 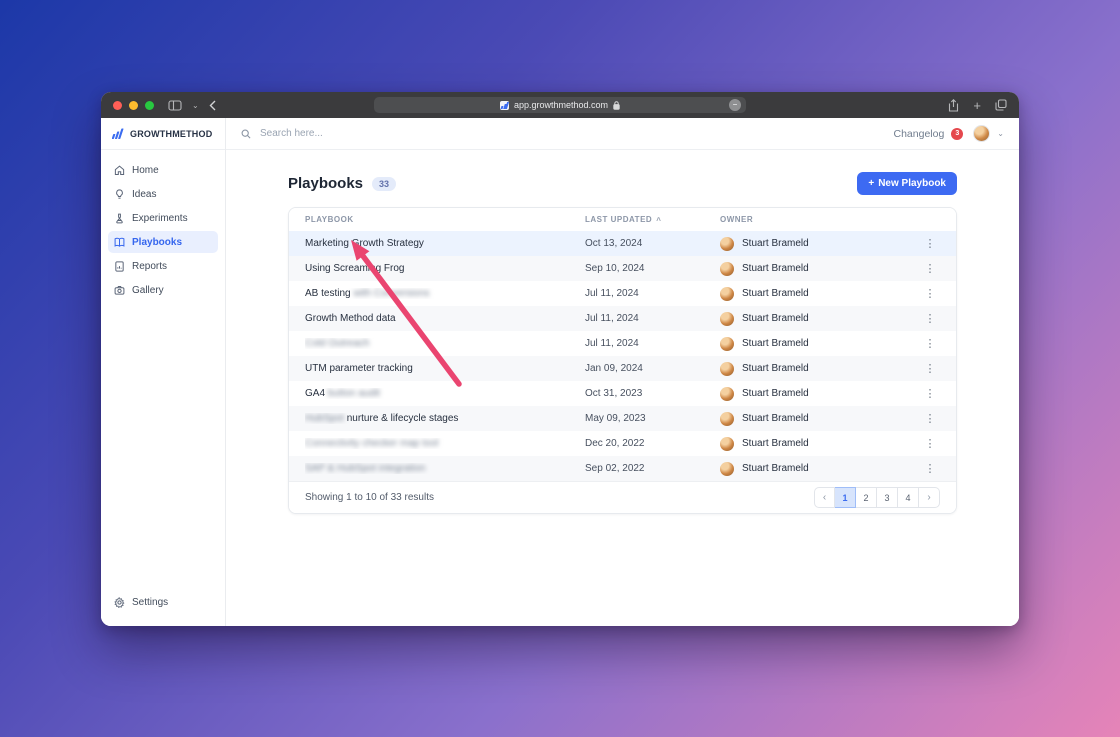 I want to click on column-last-updated: LAST UPDATED ^, so click(x=652, y=220).